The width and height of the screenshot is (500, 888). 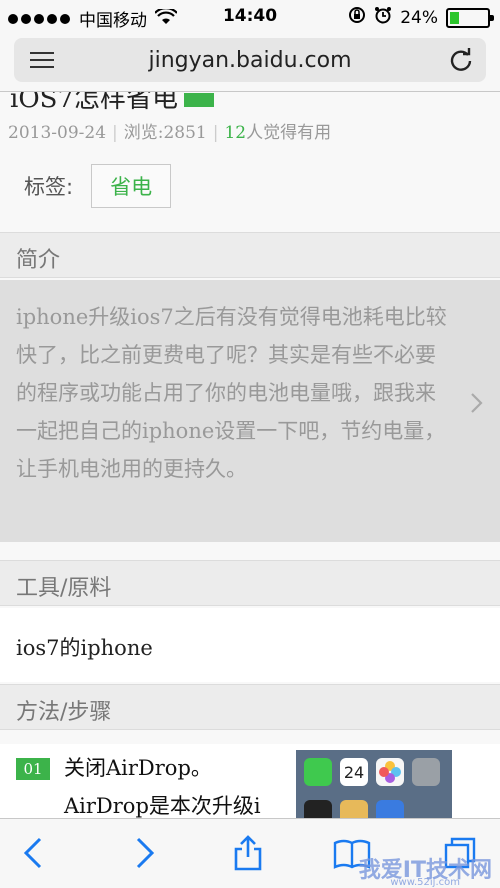 What do you see at coordinates (112, 103) in the screenshot?
I see `article-title: iOS7怎样省电` at bounding box center [112, 103].